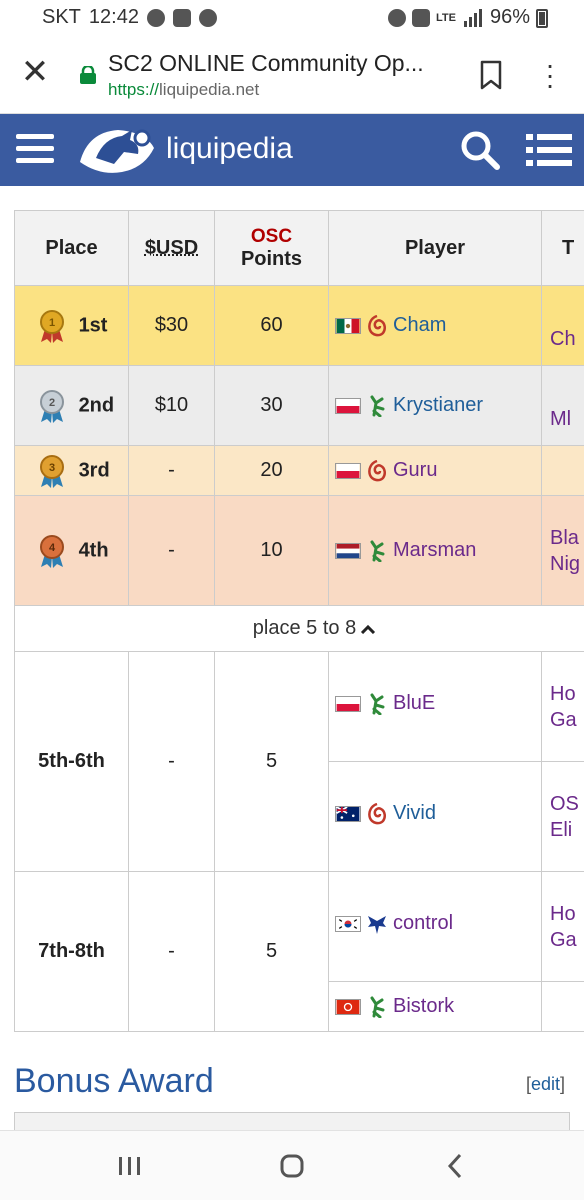 This screenshot has height=1200, width=584. What do you see at coordinates (491, 75) in the screenshot?
I see `bookmark-icon` at bounding box center [491, 75].